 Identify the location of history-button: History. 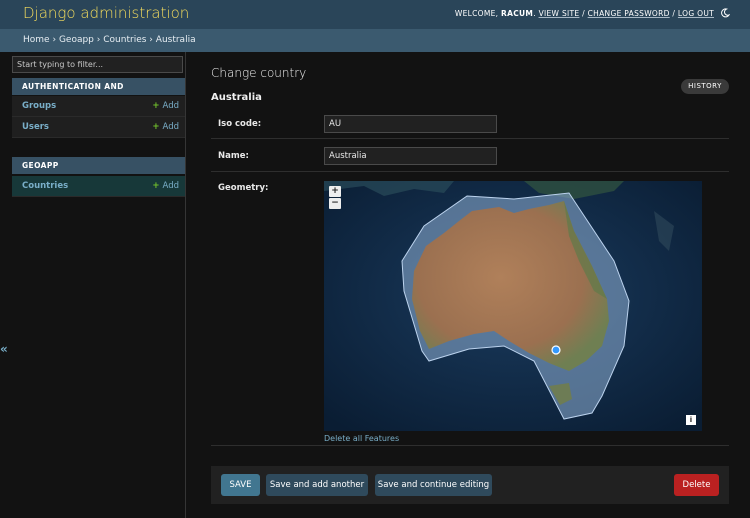
(705, 86).